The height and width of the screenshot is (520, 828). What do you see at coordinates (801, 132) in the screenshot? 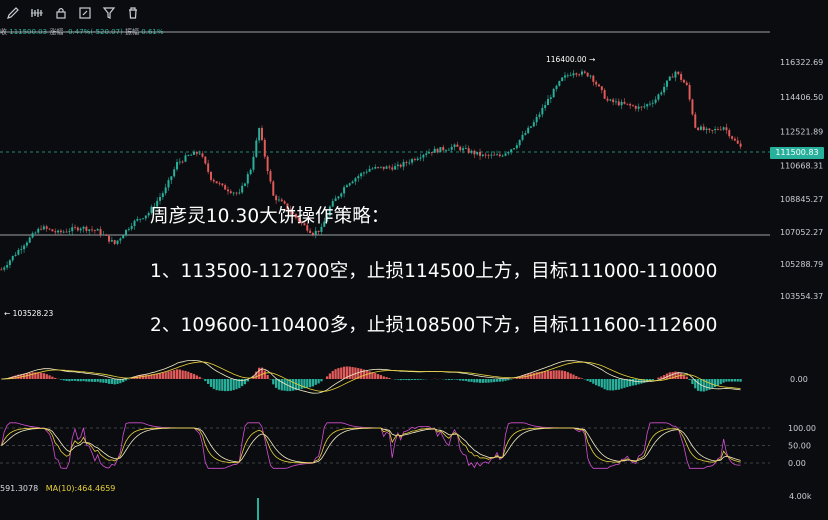
I see `price-tick-label: 112521.89` at bounding box center [801, 132].